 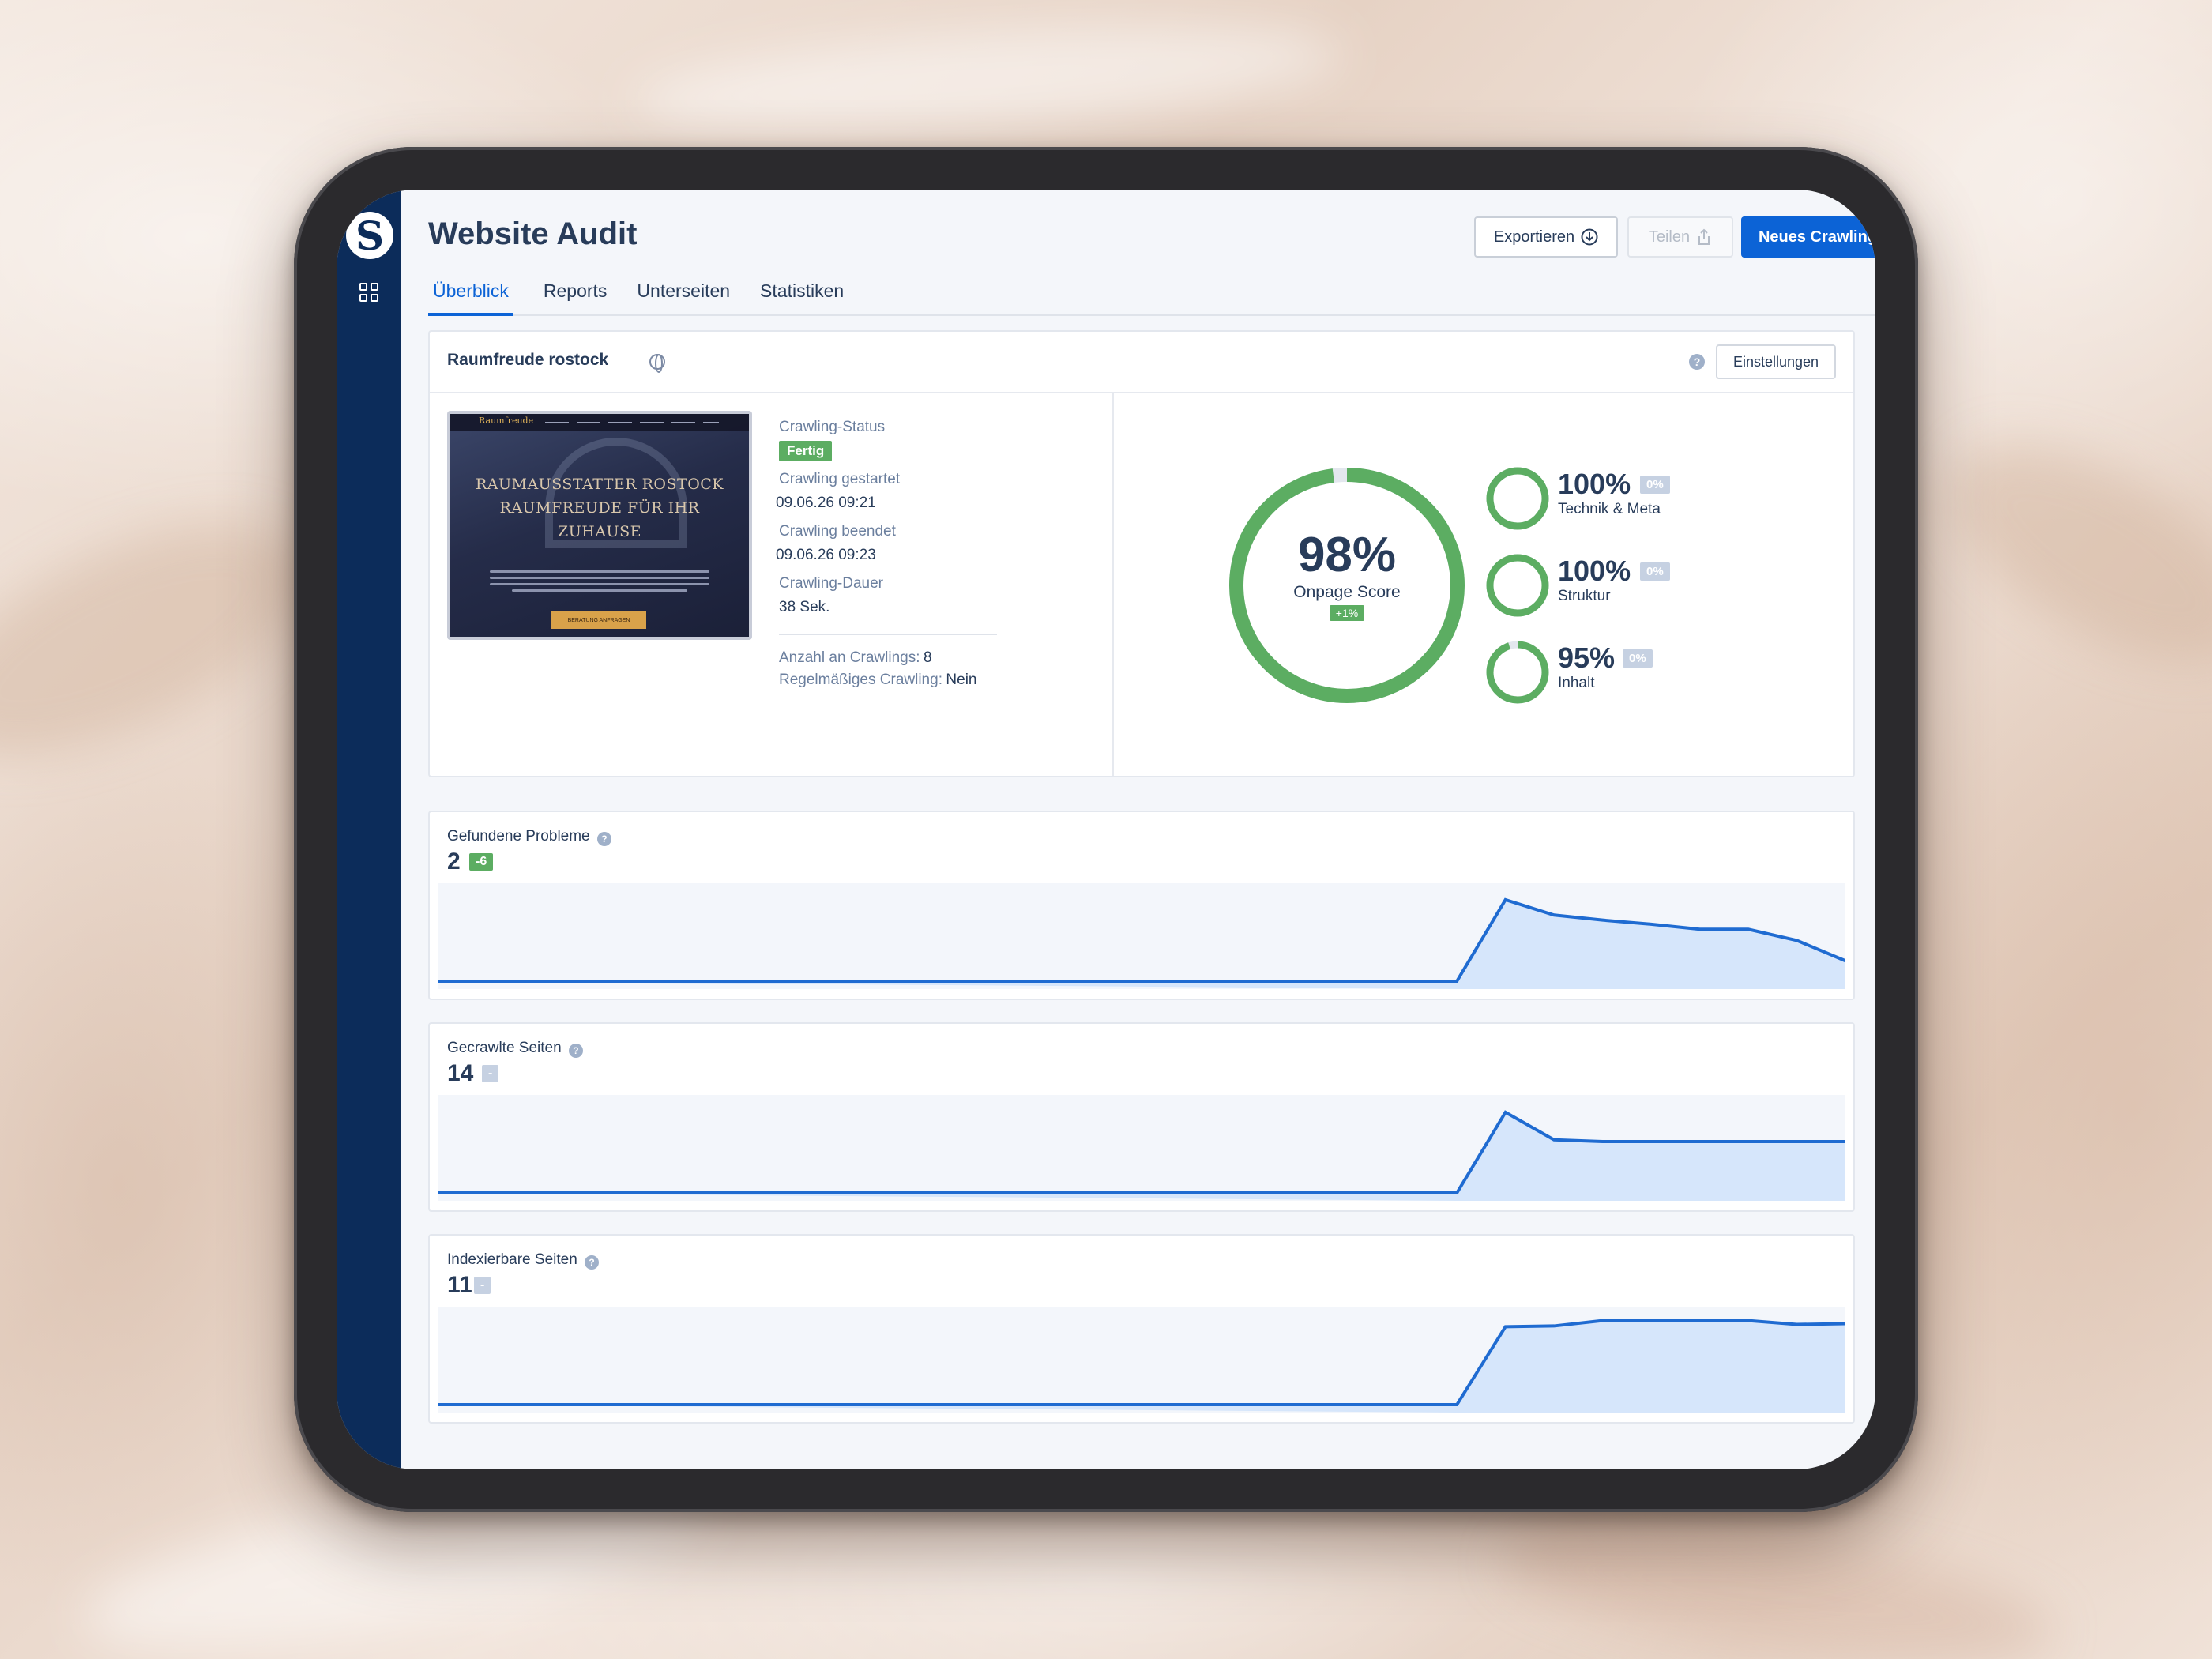 I want to click on chart-card-crawled-pages: Gecrawlte Seiten ? 14 -, so click(x=1142, y=1117).